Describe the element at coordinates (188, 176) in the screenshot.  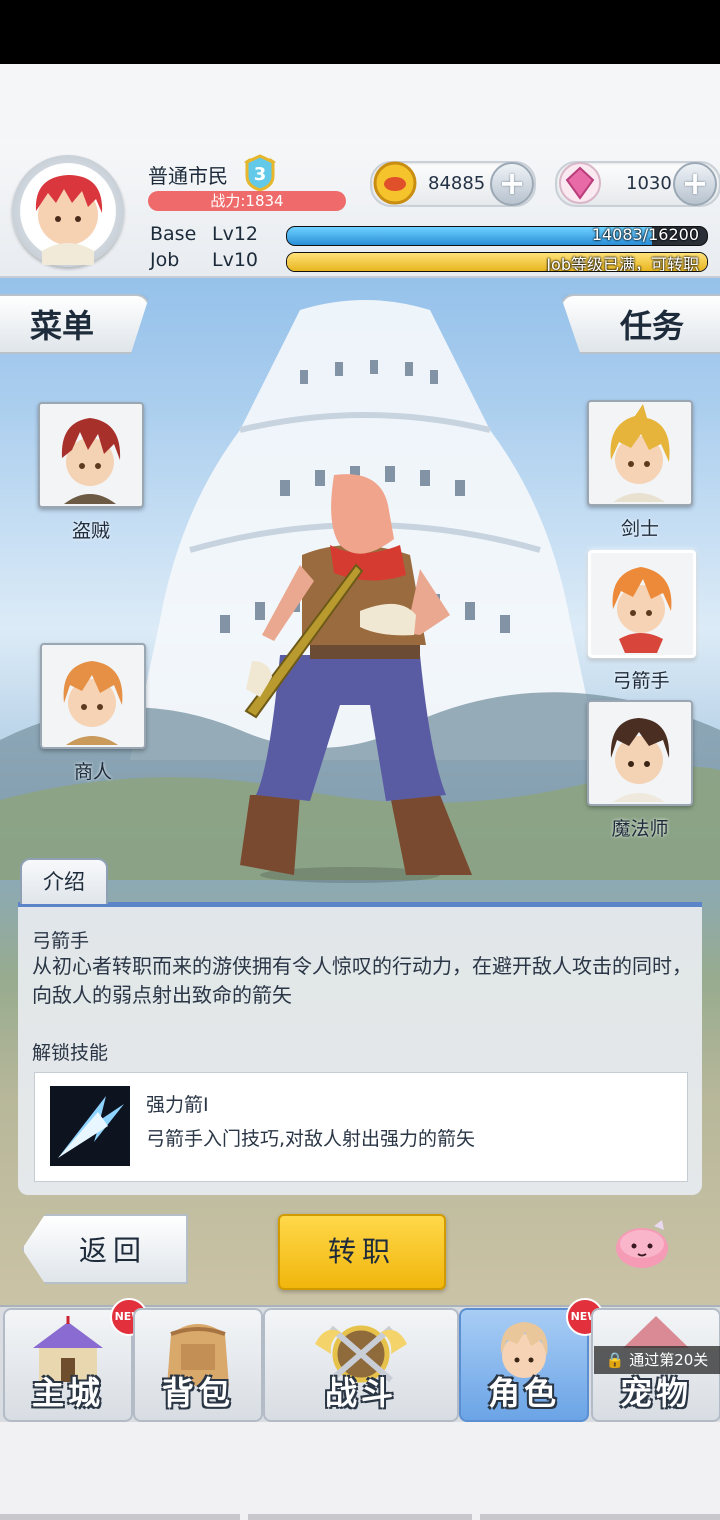
I see `player-title: 普通市民` at that location.